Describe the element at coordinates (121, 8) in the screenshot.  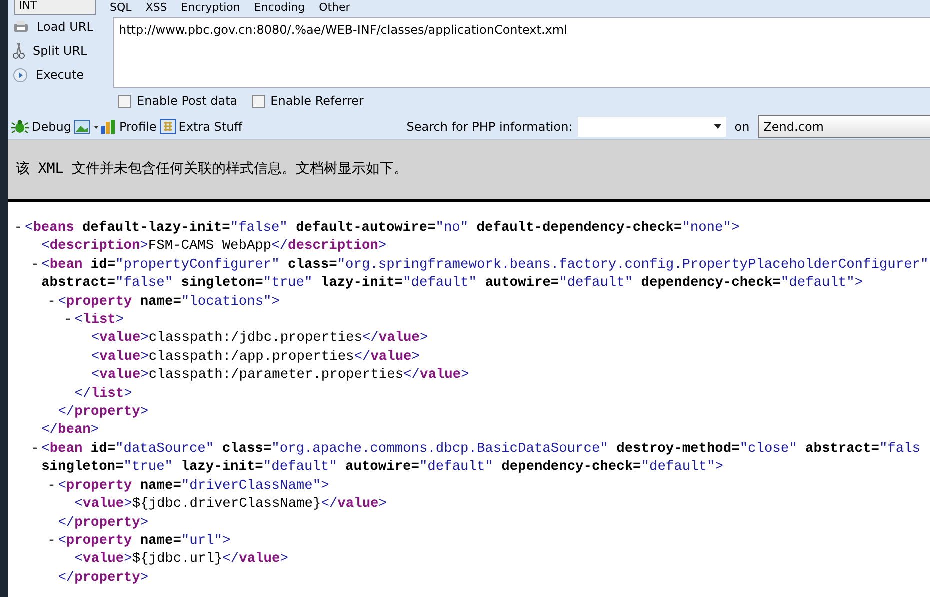
I see `menu-item: SQL` at that location.